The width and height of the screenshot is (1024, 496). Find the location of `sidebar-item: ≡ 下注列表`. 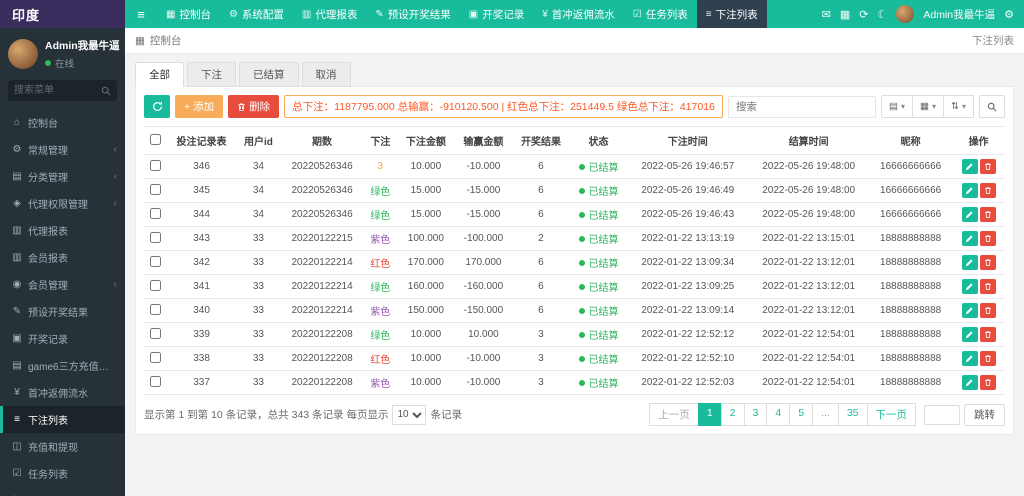

sidebar-item: ≡ 下注列表 is located at coordinates (62, 419).